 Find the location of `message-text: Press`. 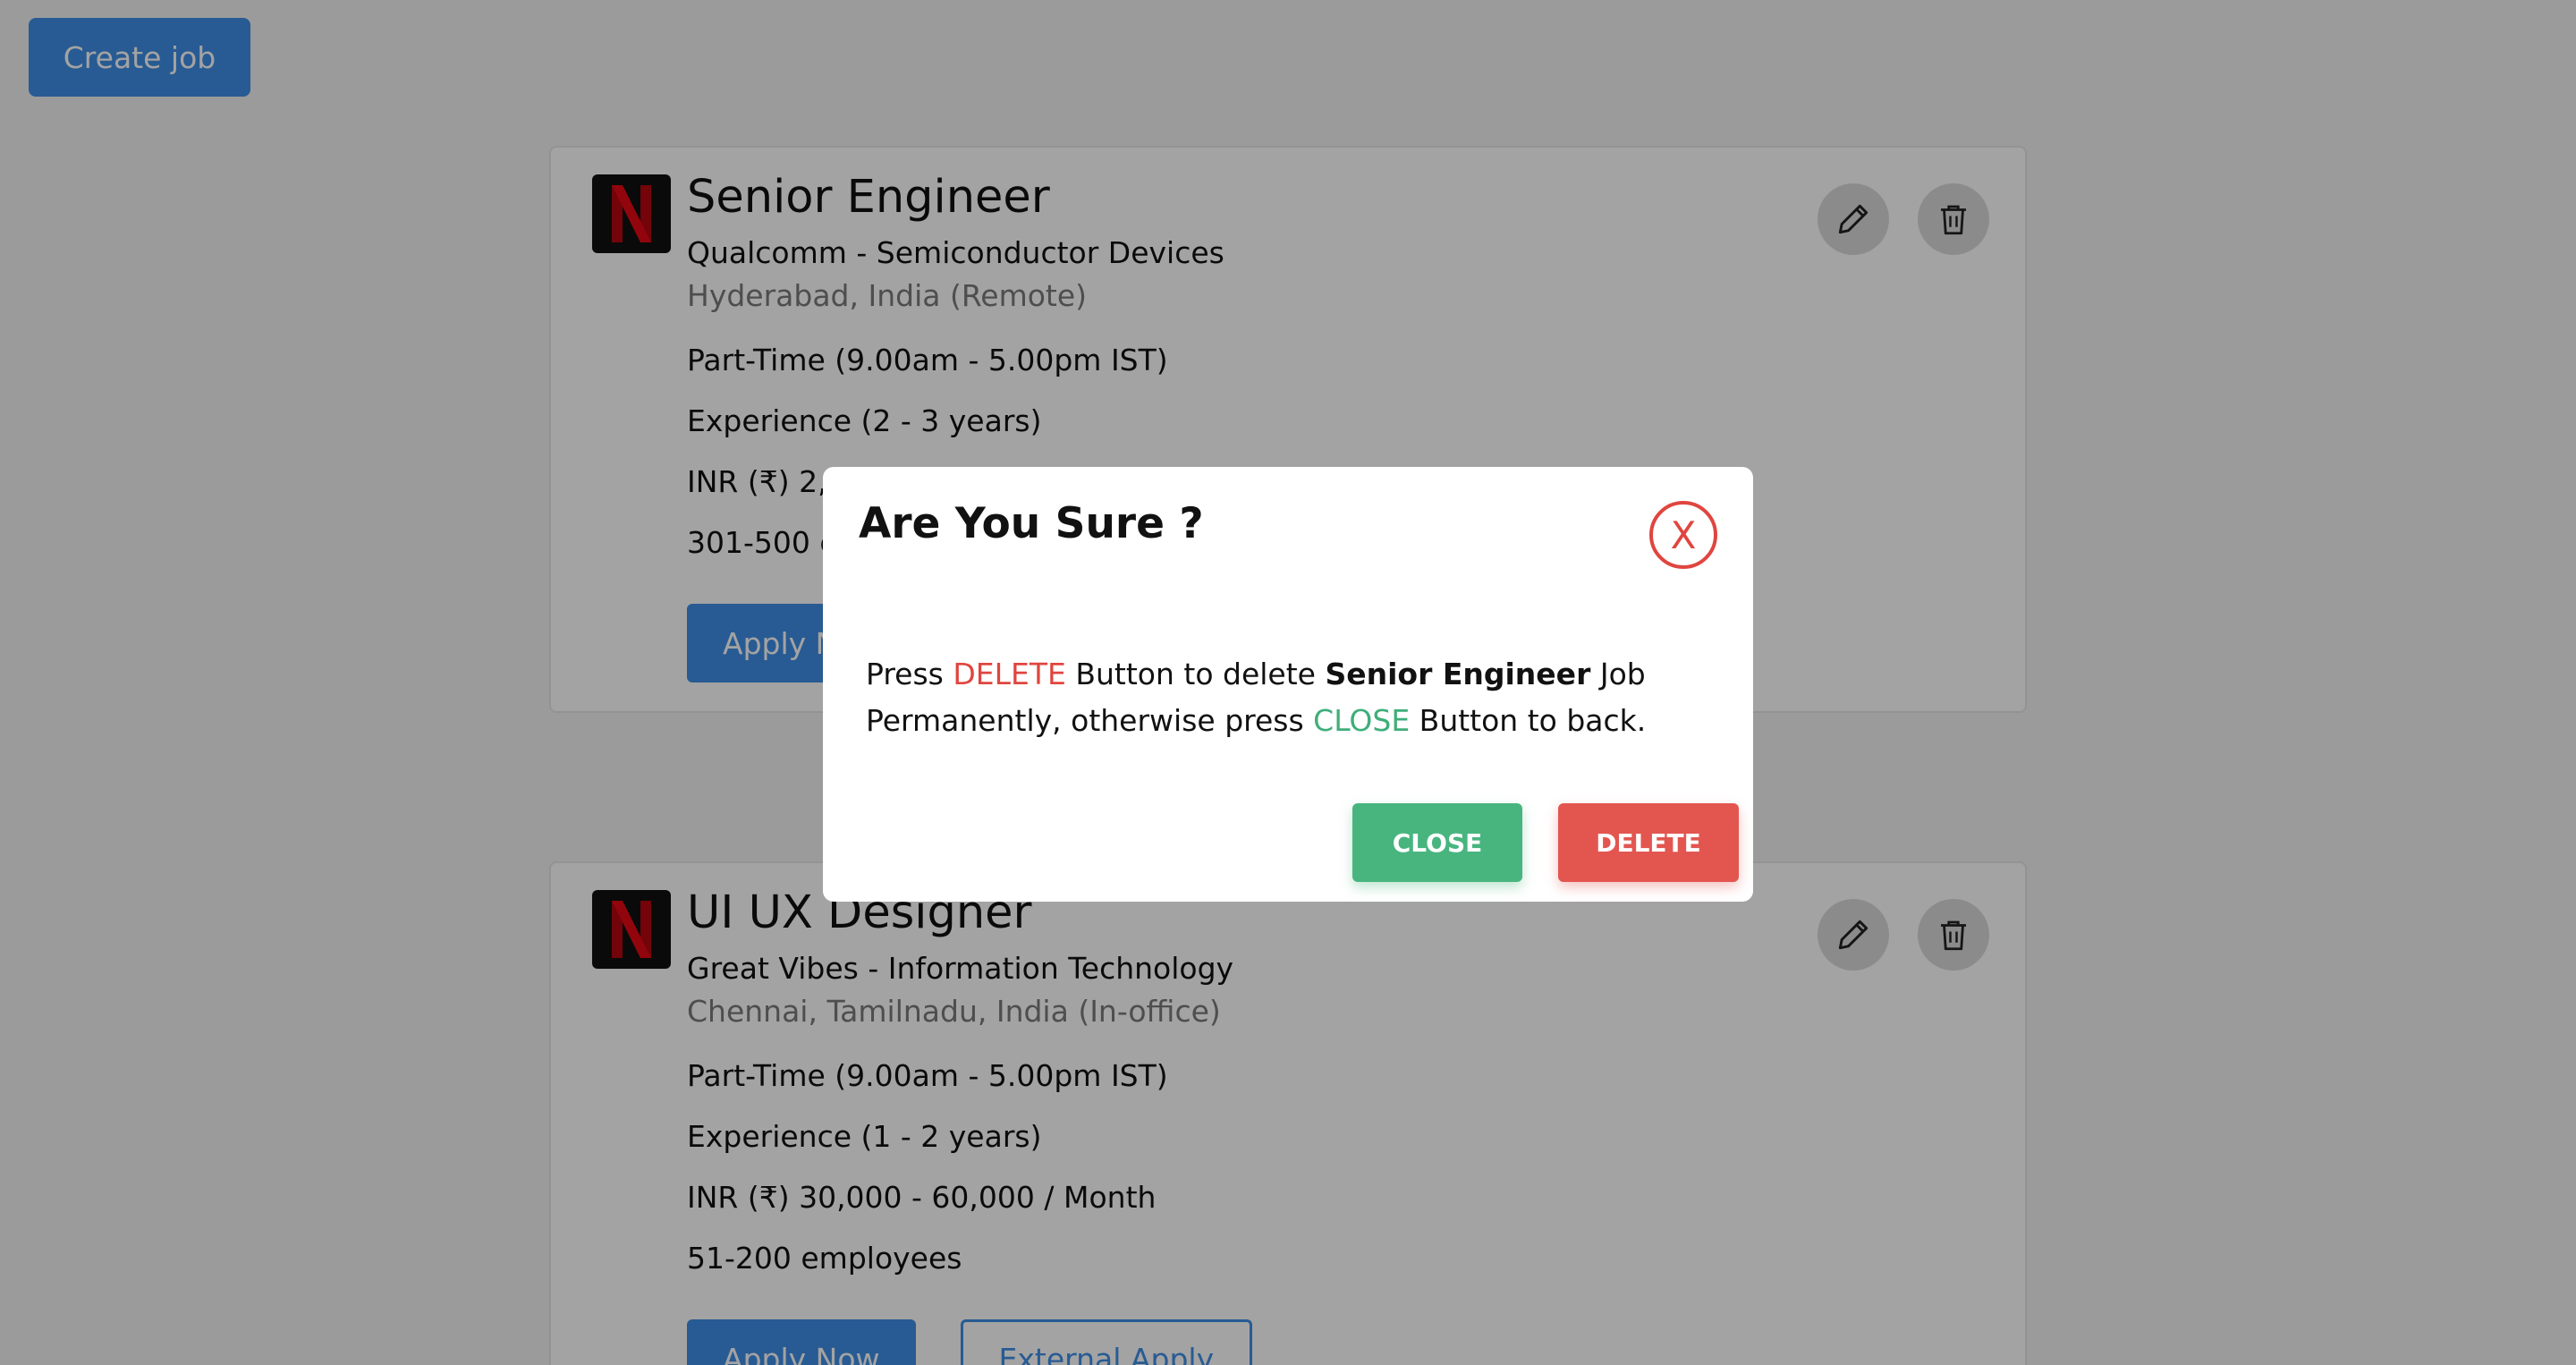

message-text: Press is located at coordinates (909, 674).